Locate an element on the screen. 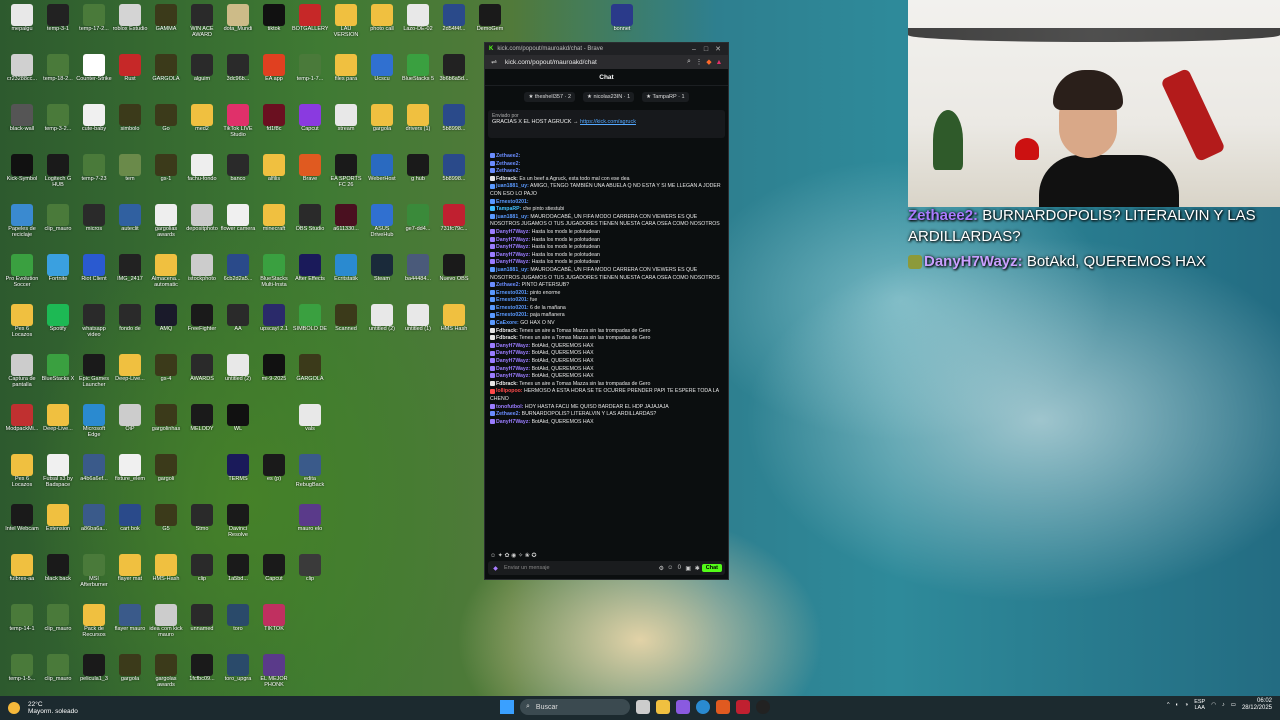 This screenshot has width=1280, height=720. minimize-icon: – is located at coordinates (694, 49).